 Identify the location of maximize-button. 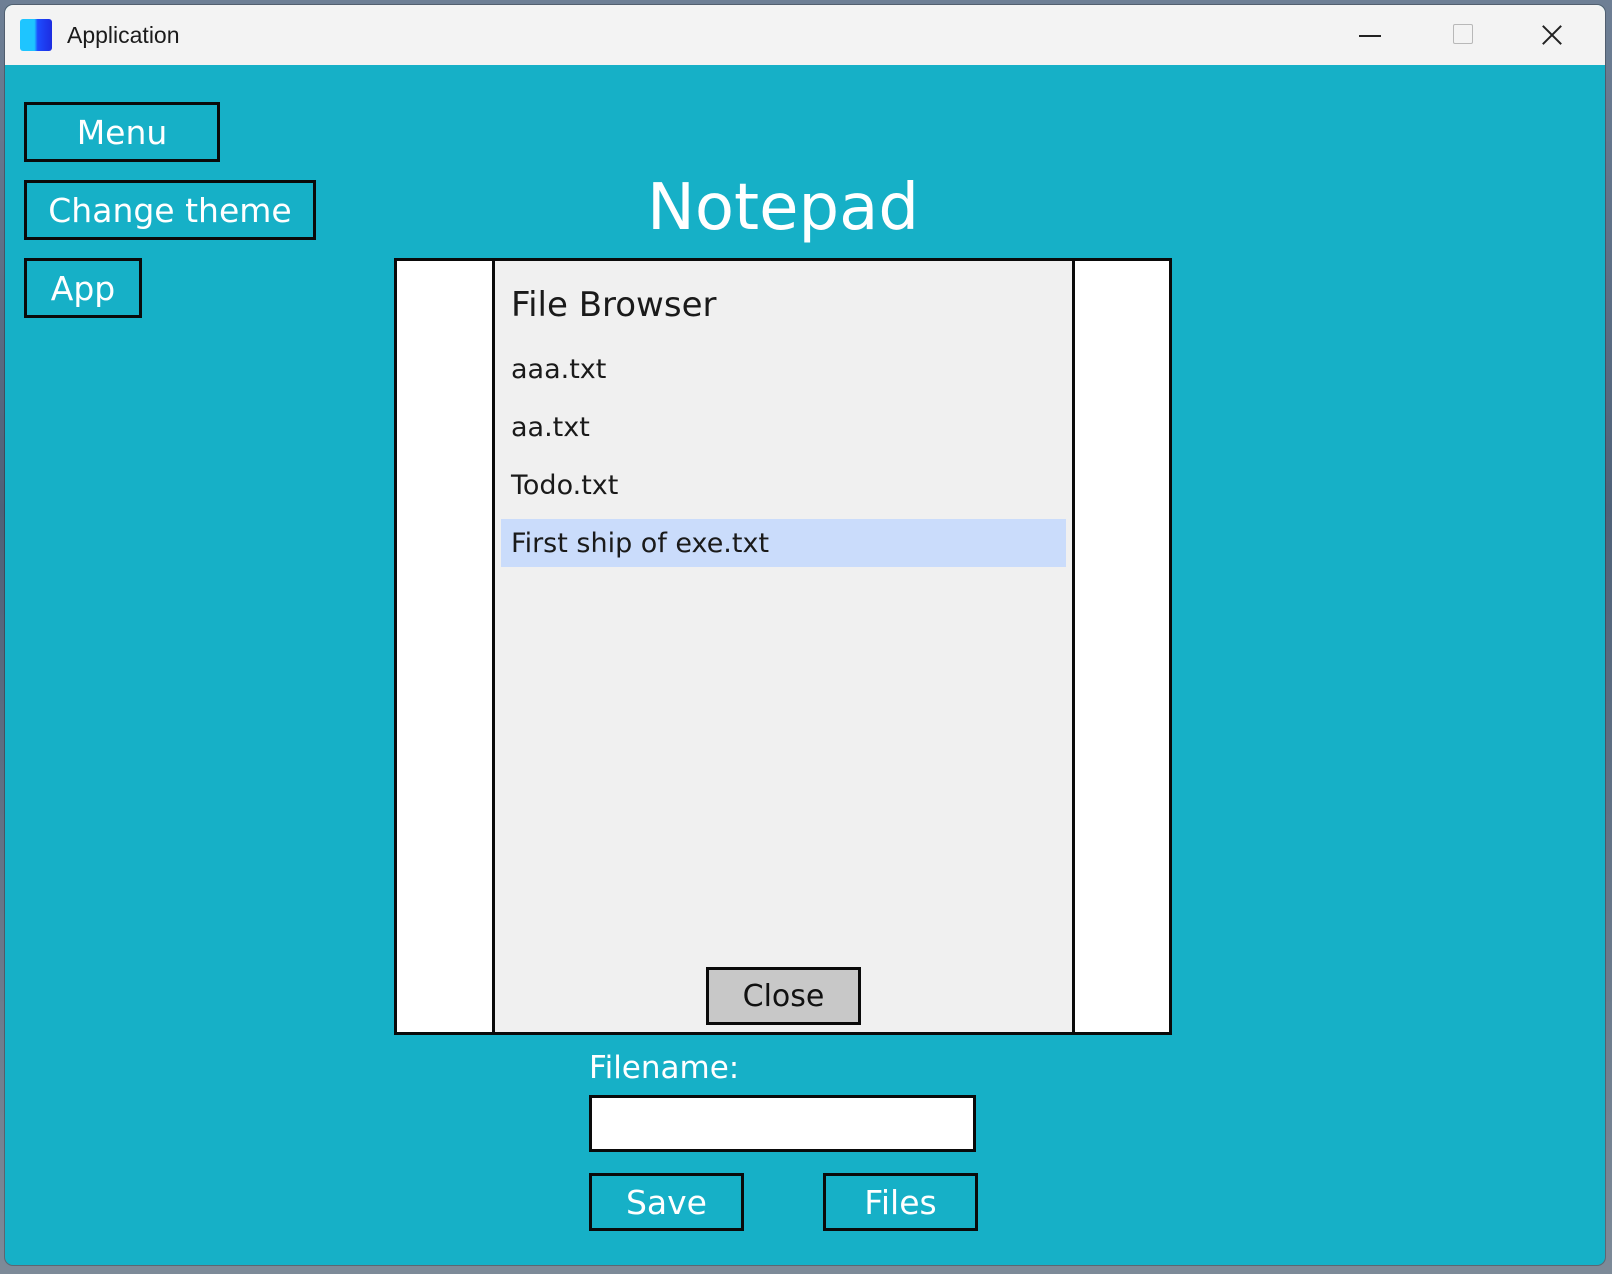
(1462, 35).